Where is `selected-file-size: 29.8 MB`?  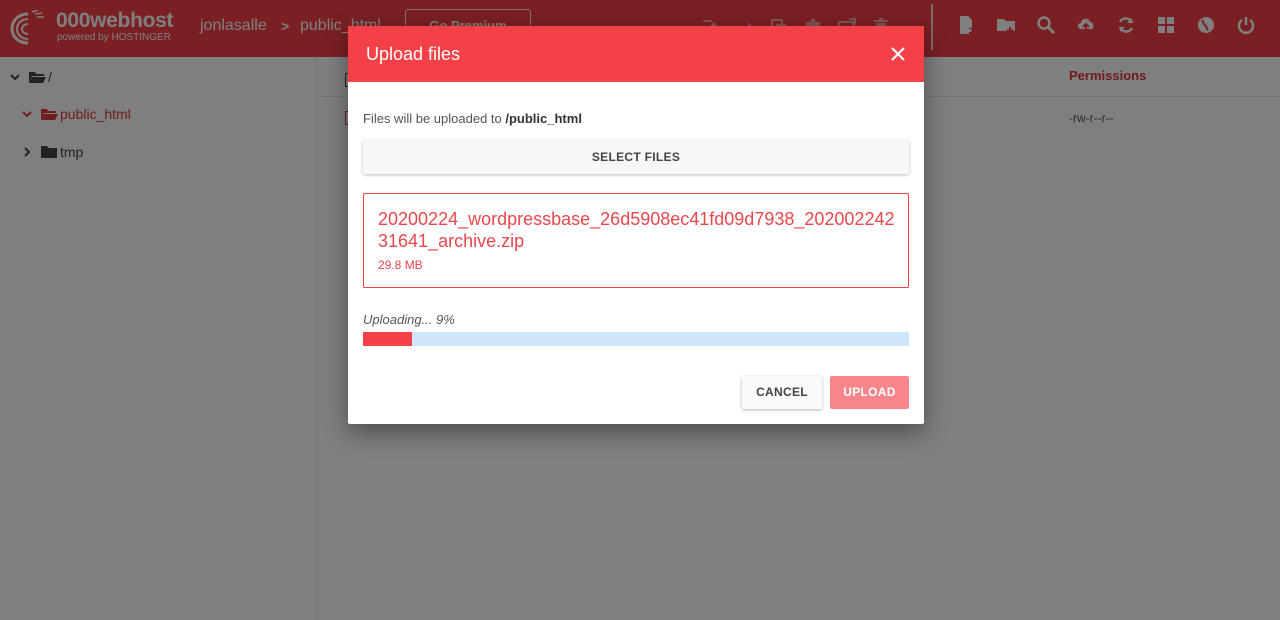 selected-file-size: 29.8 MB is located at coordinates (400, 265).